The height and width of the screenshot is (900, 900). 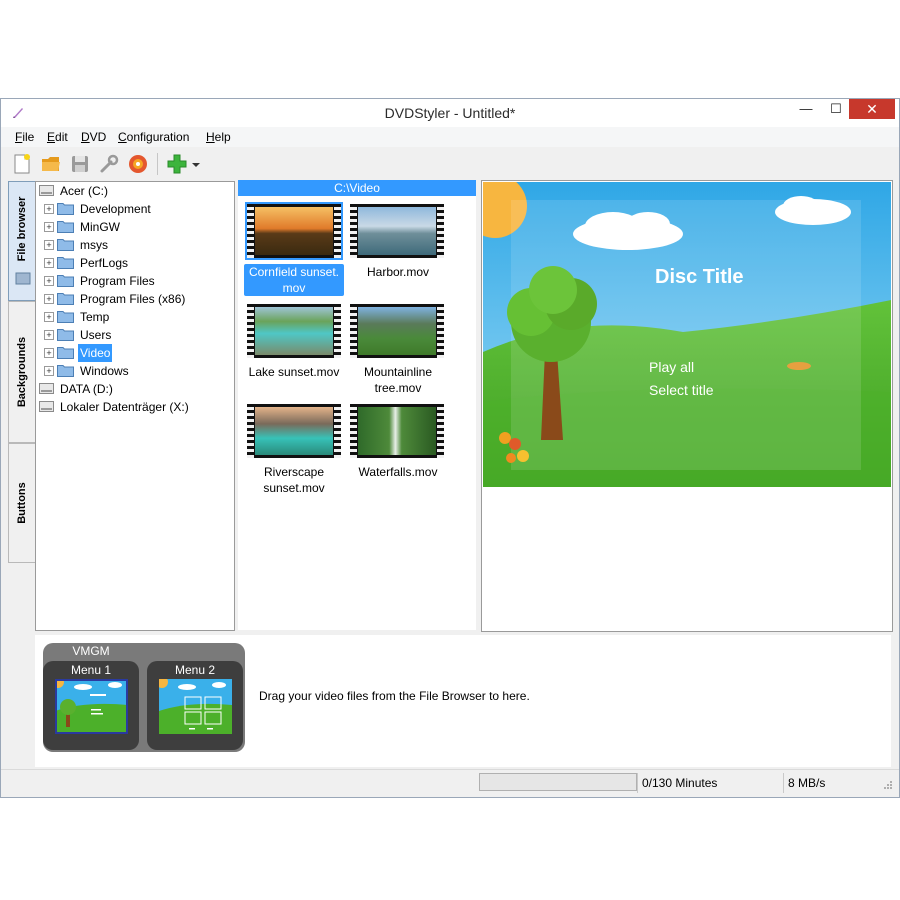 What do you see at coordinates (57, 137) in the screenshot?
I see `menu-edit: Edit` at bounding box center [57, 137].